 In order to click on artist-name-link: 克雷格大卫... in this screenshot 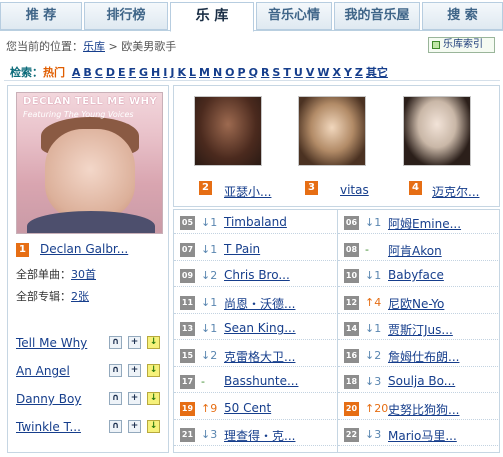, I will do `click(259, 356)`.